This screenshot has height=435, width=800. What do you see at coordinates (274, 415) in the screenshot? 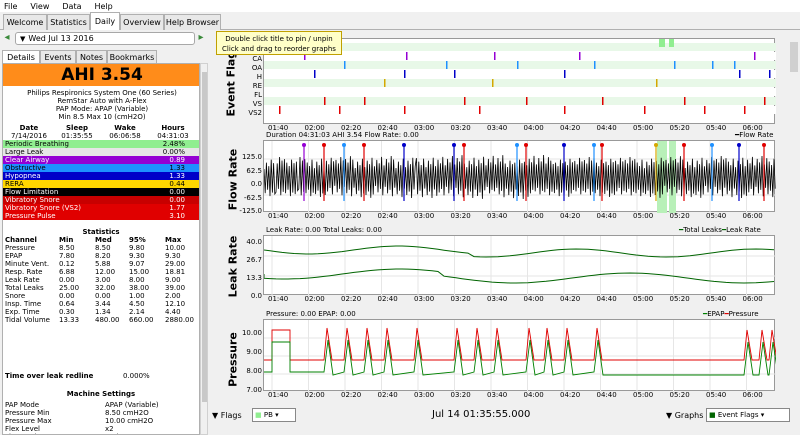
I see `pb-selector: ■ PB ▾` at bounding box center [274, 415].